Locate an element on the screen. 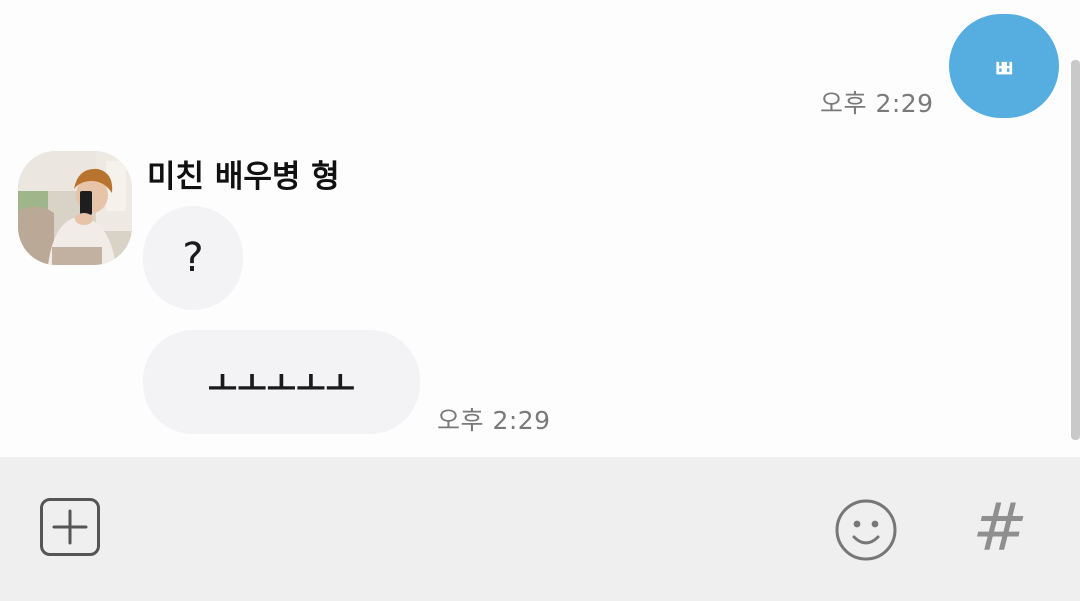  my-message-bubble: ㅃ is located at coordinates (1004, 66).